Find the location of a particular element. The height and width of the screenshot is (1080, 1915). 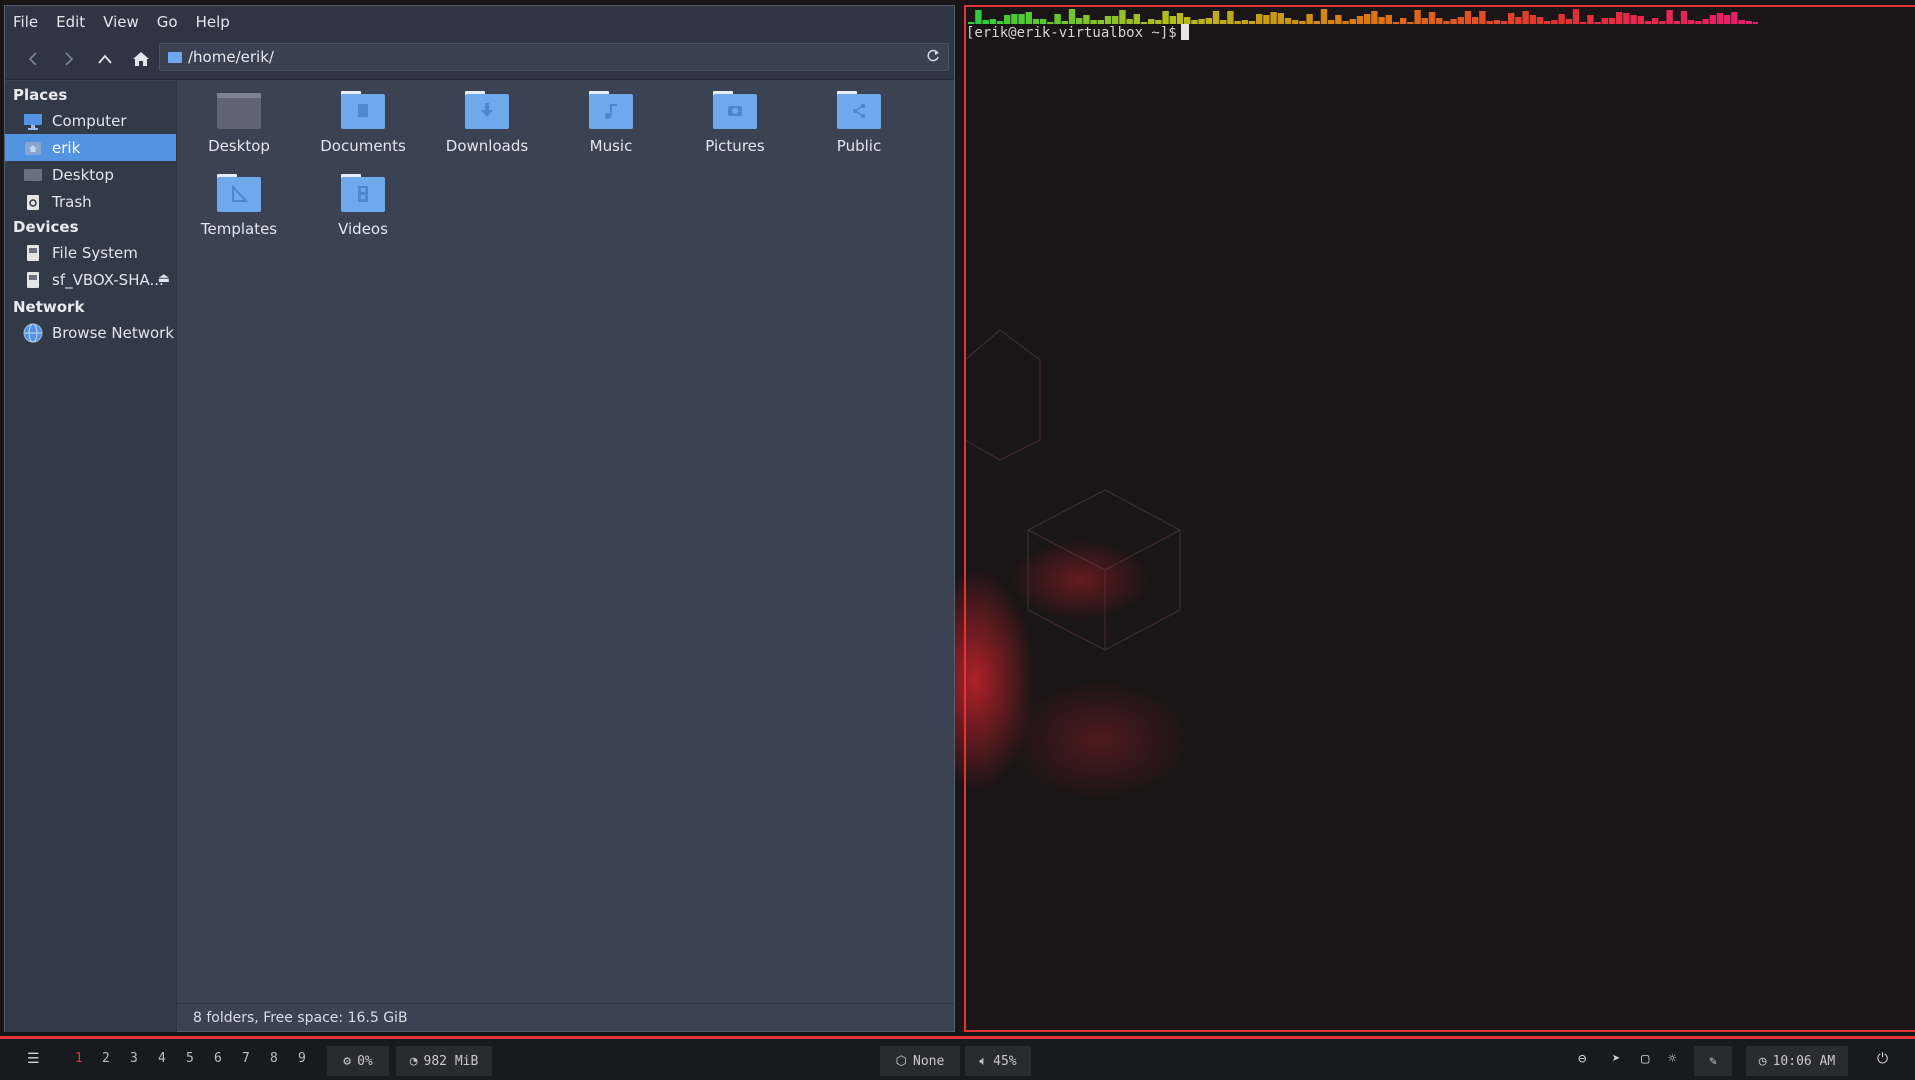

feather-icon: ✎ is located at coordinates (1713, 1061).